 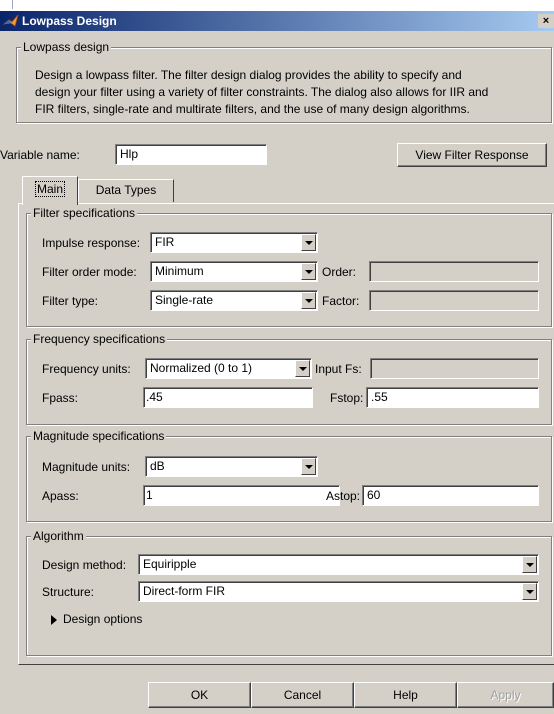 What do you see at coordinates (472, 155) in the screenshot?
I see `view-filter-response-button: View Filter Response` at bounding box center [472, 155].